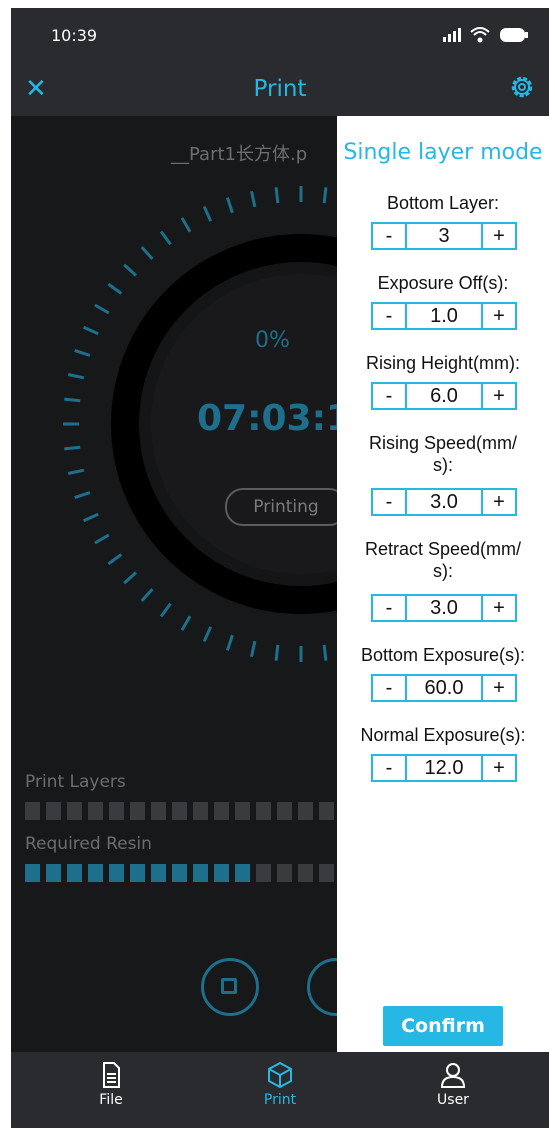  Describe the element at coordinates (75, 782) in the screenshot. I see `print-layers-label: Print Layers` at that location.